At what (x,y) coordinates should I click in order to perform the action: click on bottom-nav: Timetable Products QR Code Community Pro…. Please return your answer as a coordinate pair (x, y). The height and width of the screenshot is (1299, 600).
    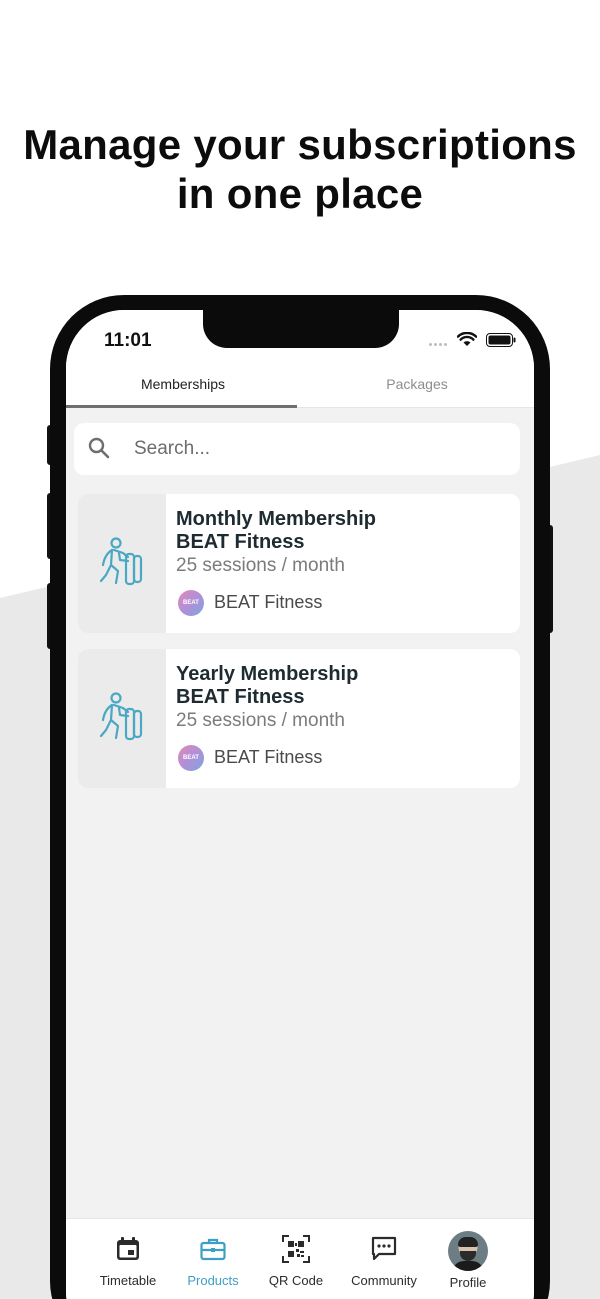
    Looking at the image, I should click on (300, 1258).